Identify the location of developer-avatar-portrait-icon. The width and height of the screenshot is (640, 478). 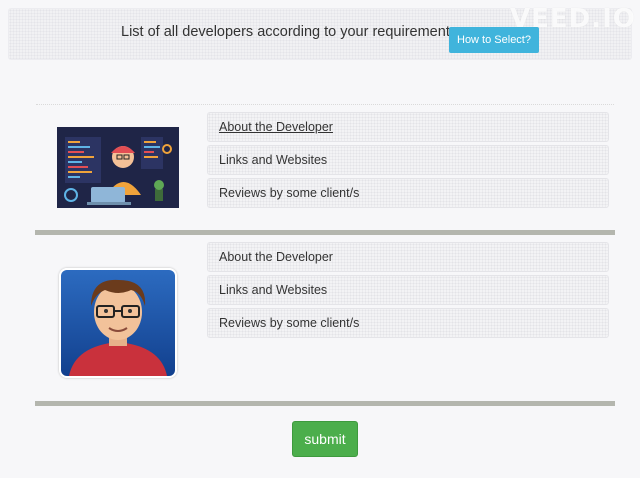
(118, 323).